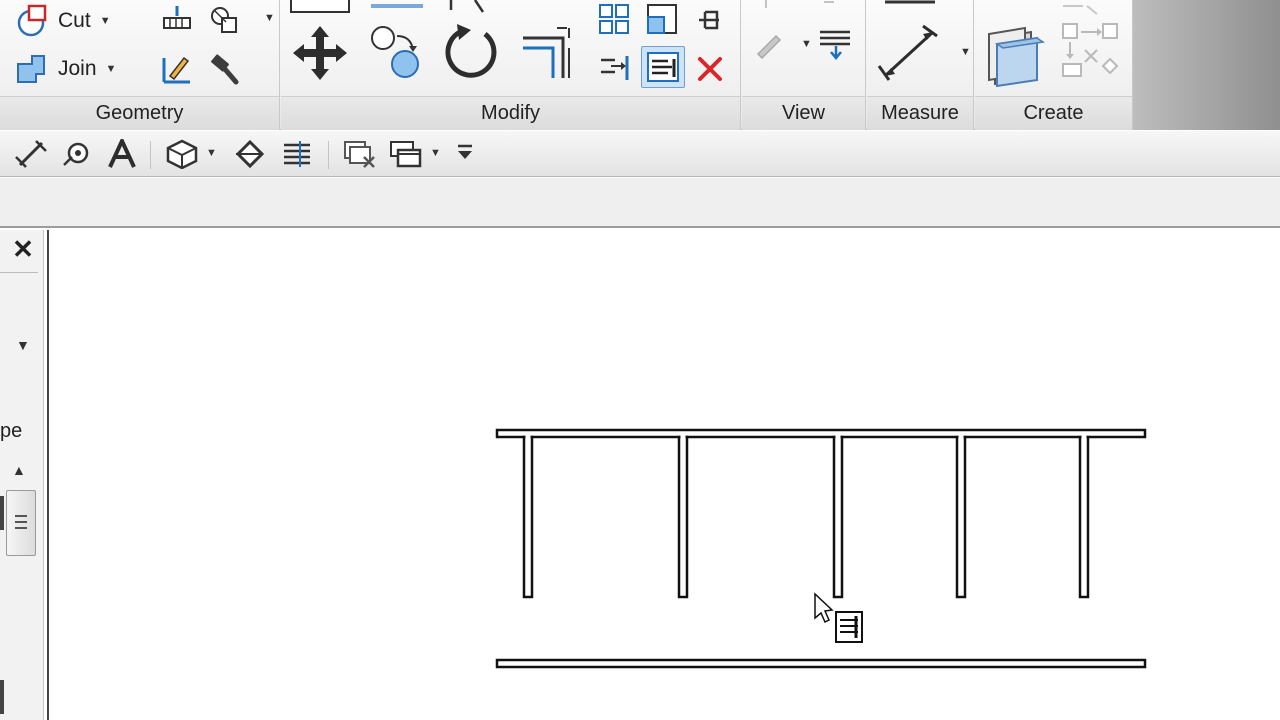  I want to click on split-with-gap-icon, so click(663, 67).